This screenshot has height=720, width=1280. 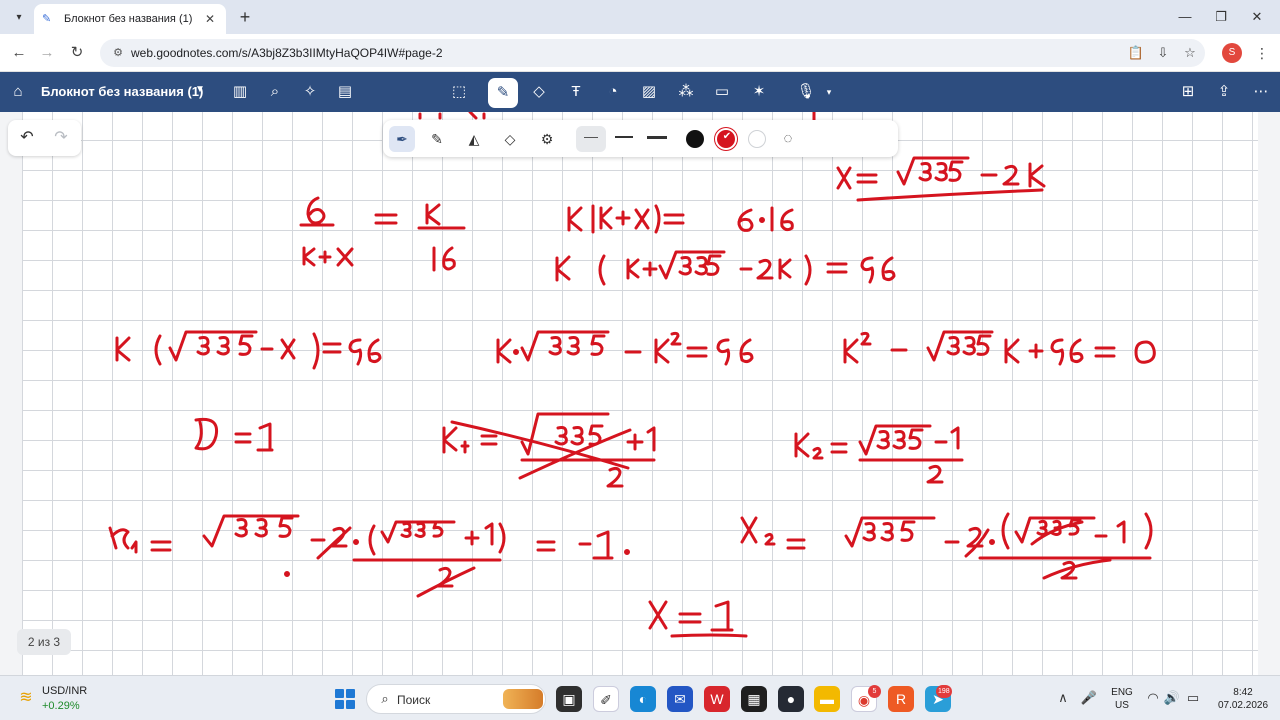 What do you see at coordinates (879, 454) in the screenshot?
I see `ink-x2-fraction` at bounding box center [879, 454].